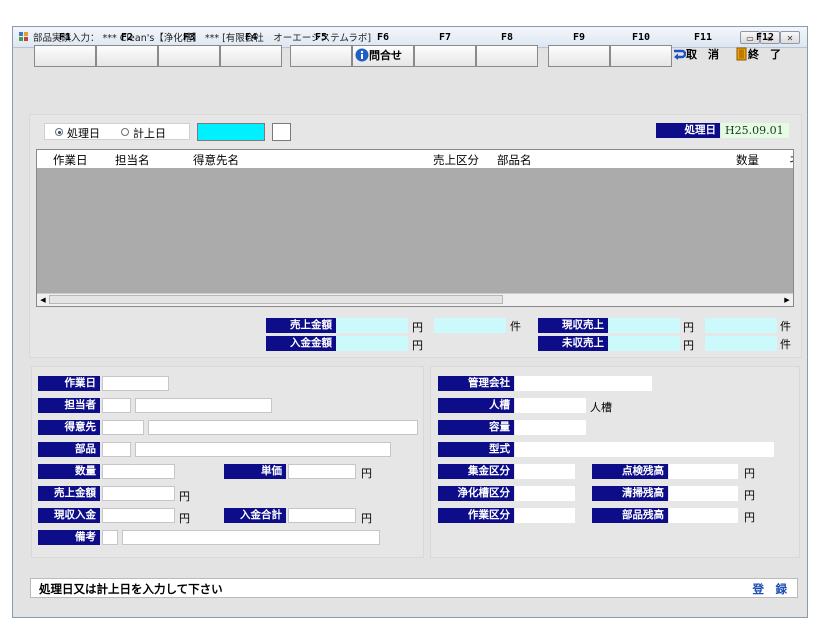 The image size is (820, 640). I want to click on fkey-f12: F12 終 了, so click(765, 51).